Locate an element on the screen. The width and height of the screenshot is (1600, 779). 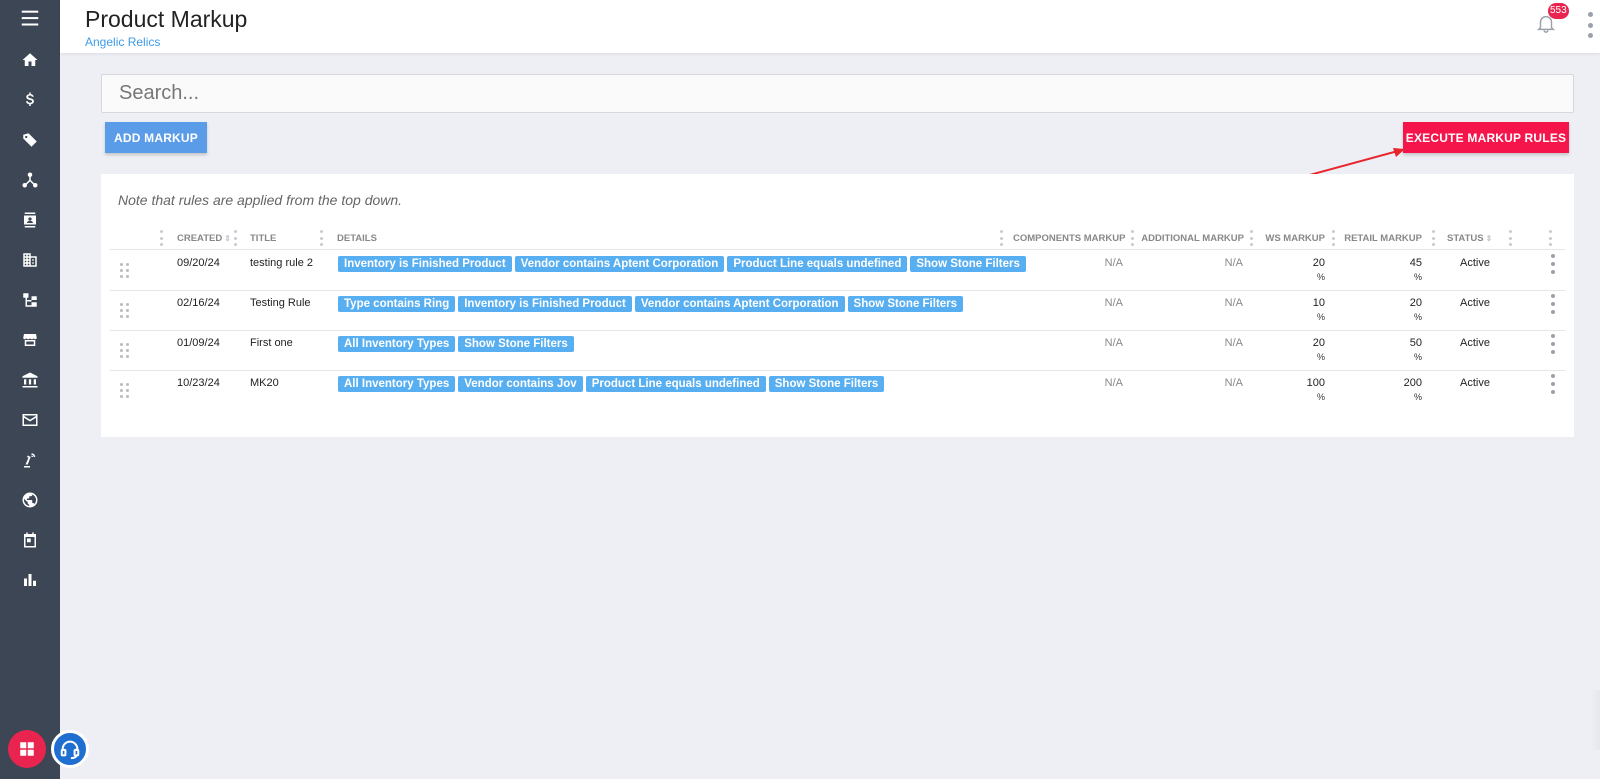
apps-button is located at coordinates (27, 749).